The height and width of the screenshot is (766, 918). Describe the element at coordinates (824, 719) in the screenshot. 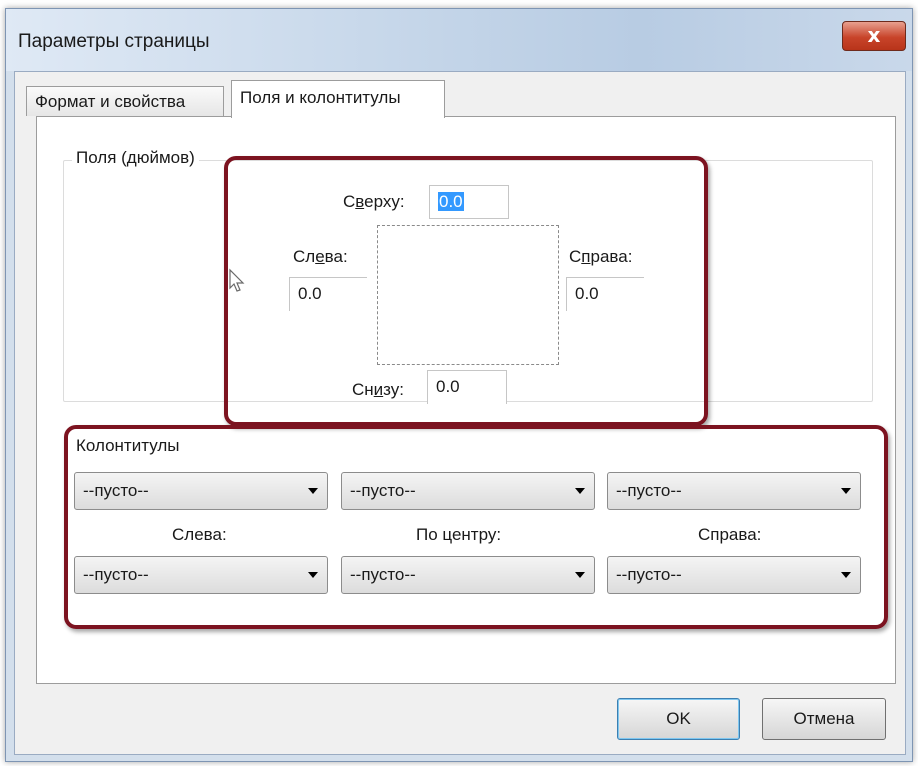

I see `cancel-button: Отмена` at that location.